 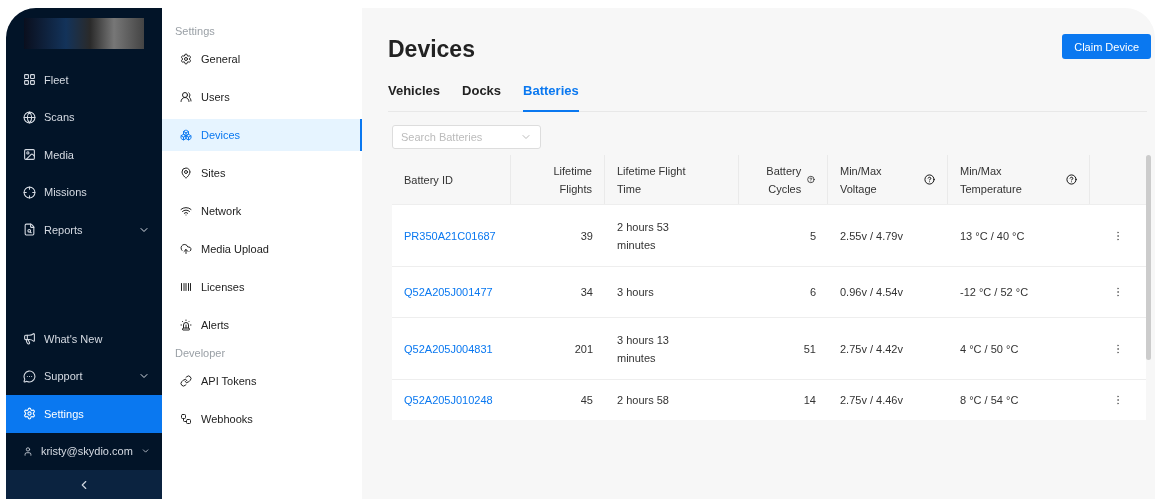 I want to click on tab: Docks, so click(x=482, y=94).